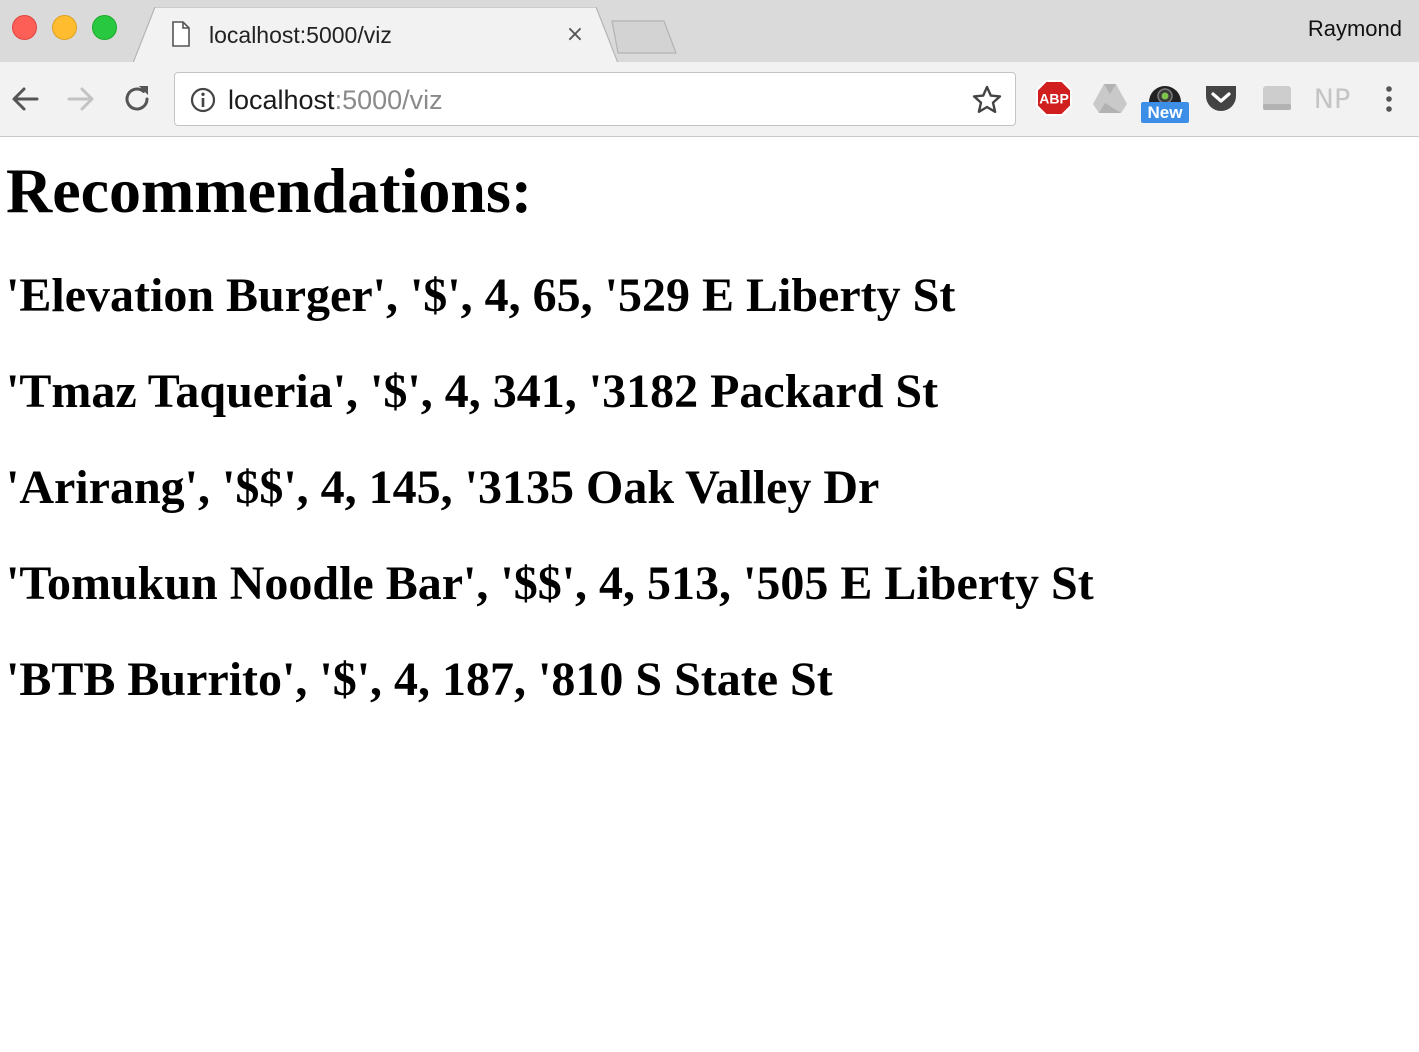 This screenshot has height=1052, width=1419. Describe the element at coordinates (137, 99) in the screenshot. I see `reload-icon` at that location.